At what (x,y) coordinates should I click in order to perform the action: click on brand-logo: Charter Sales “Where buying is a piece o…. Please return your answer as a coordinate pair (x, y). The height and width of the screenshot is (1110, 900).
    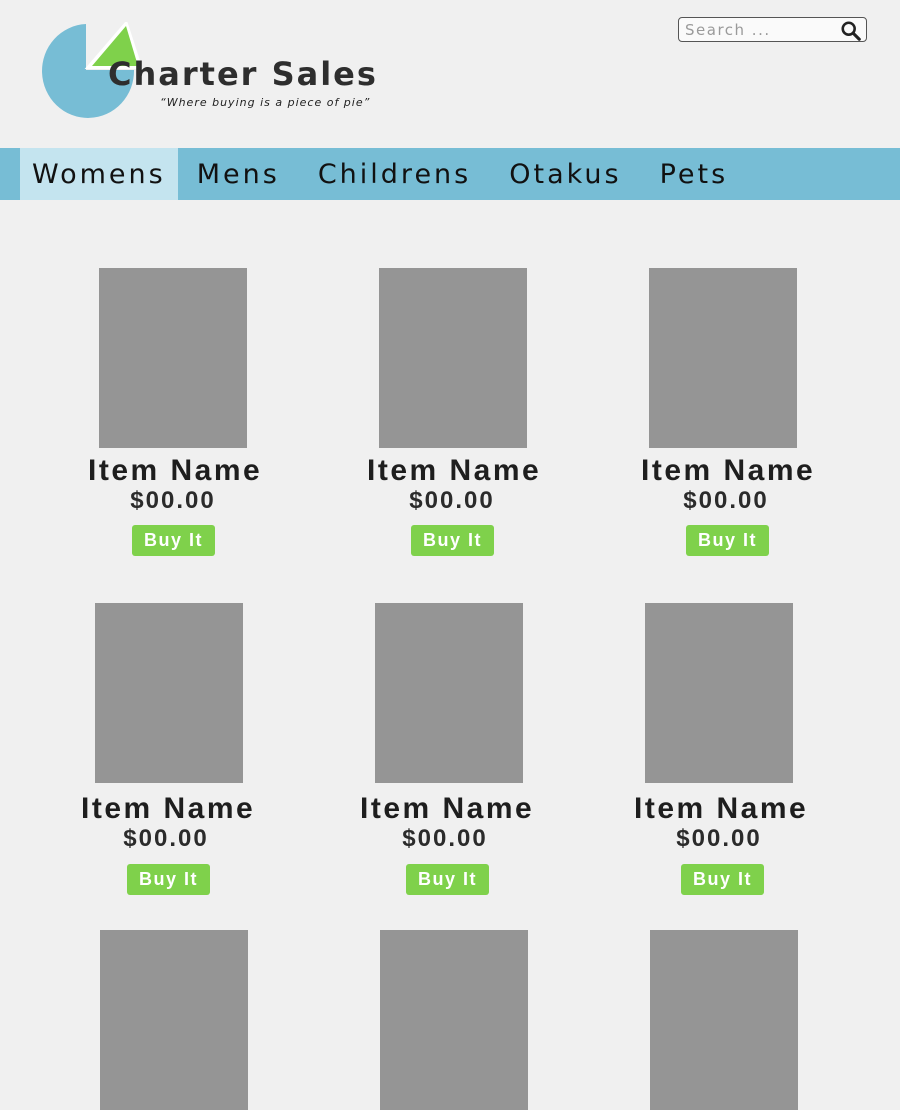
    Looking at the image, I should click on (214, 72).